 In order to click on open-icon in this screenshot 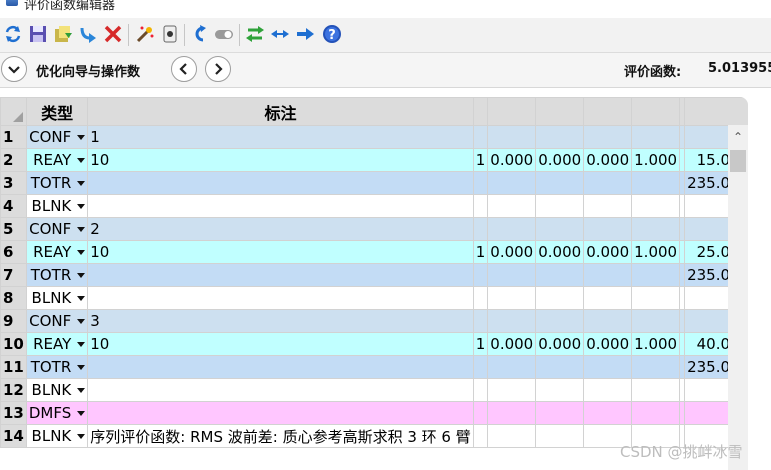, I will do `click(63, 34)`.